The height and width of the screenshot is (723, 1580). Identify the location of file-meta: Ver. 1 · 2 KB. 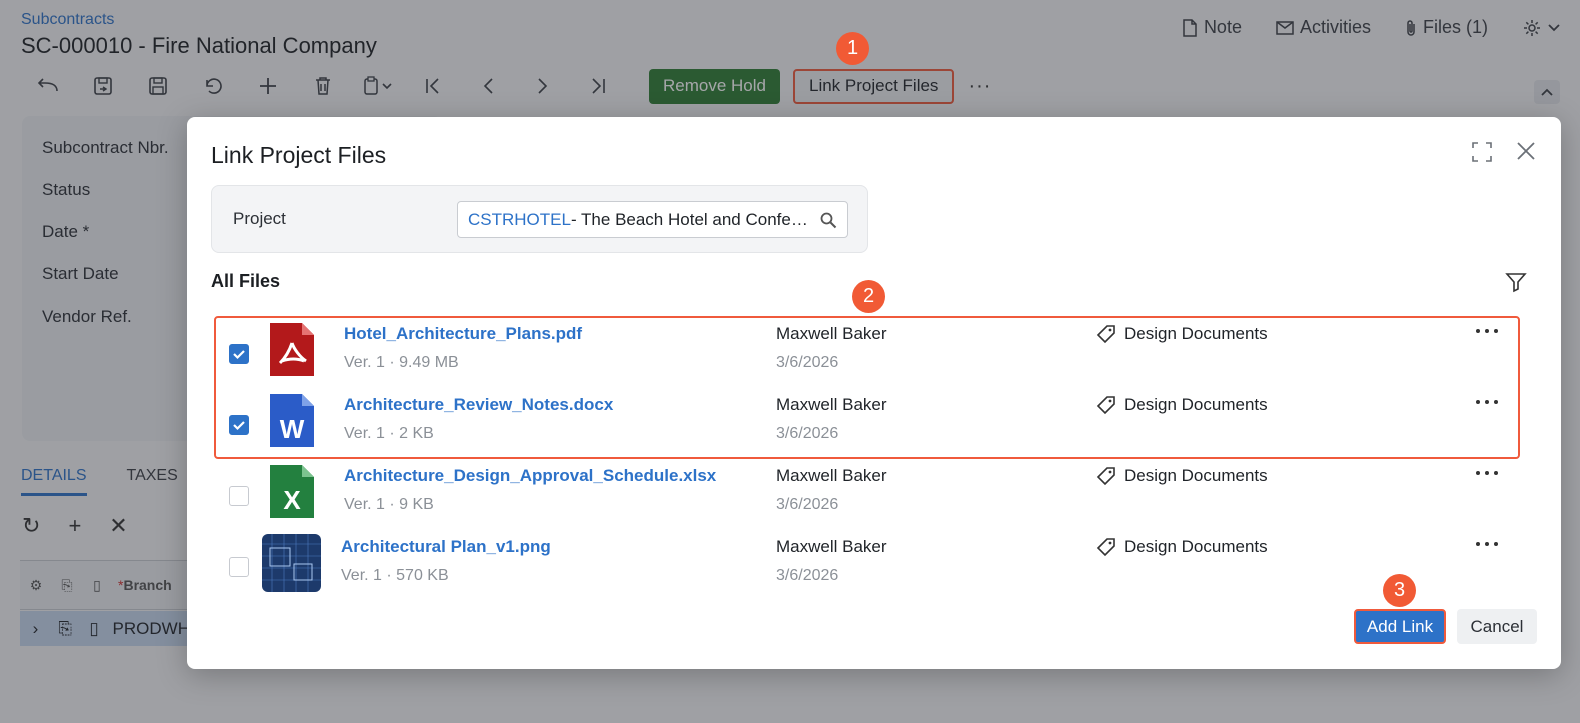
(389, 433).